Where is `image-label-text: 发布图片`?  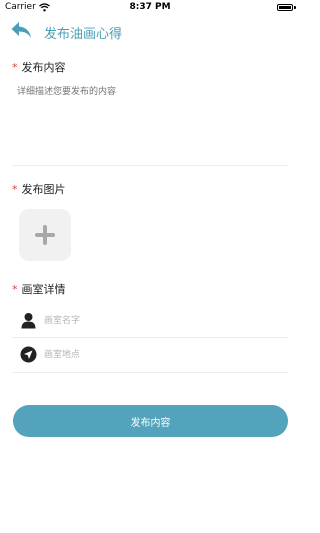
image-label-text: 发布图片 is located at coordinates (43, 189).